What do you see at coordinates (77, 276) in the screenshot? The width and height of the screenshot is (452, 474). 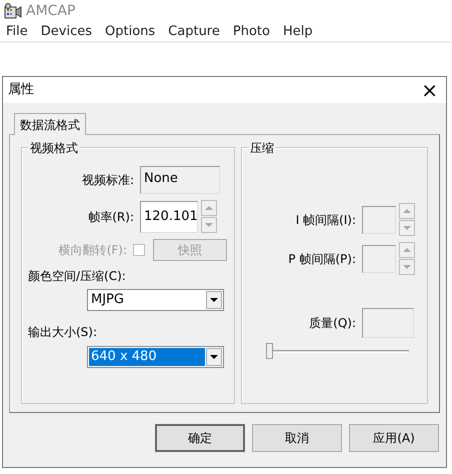 I see `field-label: 颜色空间/压缩(C):` at bounding box center [77, 276].